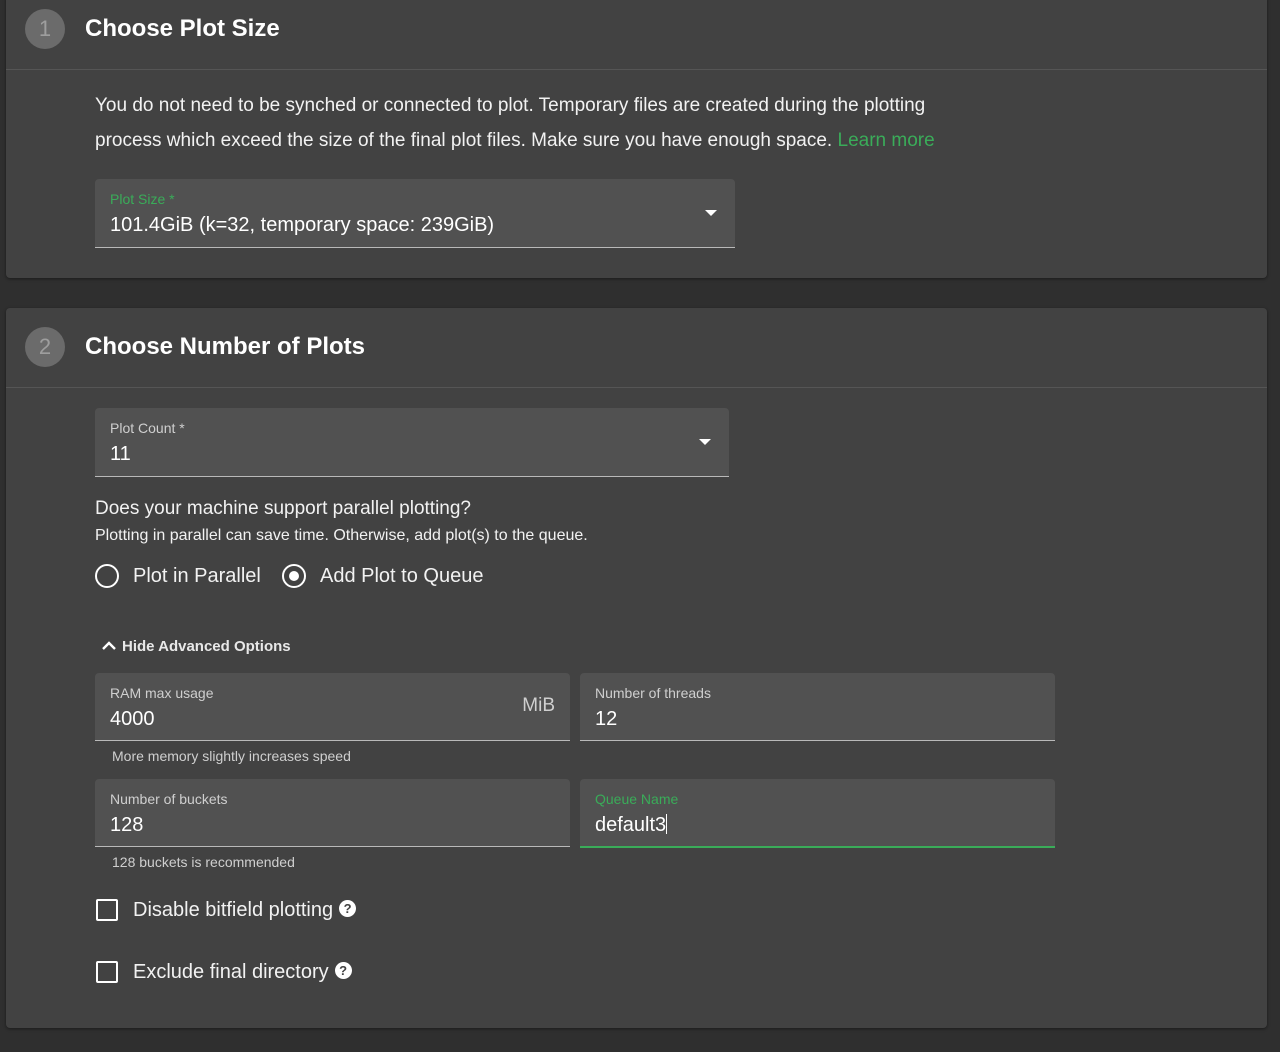  Describe the element at coordinates (636, 348) in the screenshot. I see `plot-count-header: 2 Choose Number of Plots` at that location.